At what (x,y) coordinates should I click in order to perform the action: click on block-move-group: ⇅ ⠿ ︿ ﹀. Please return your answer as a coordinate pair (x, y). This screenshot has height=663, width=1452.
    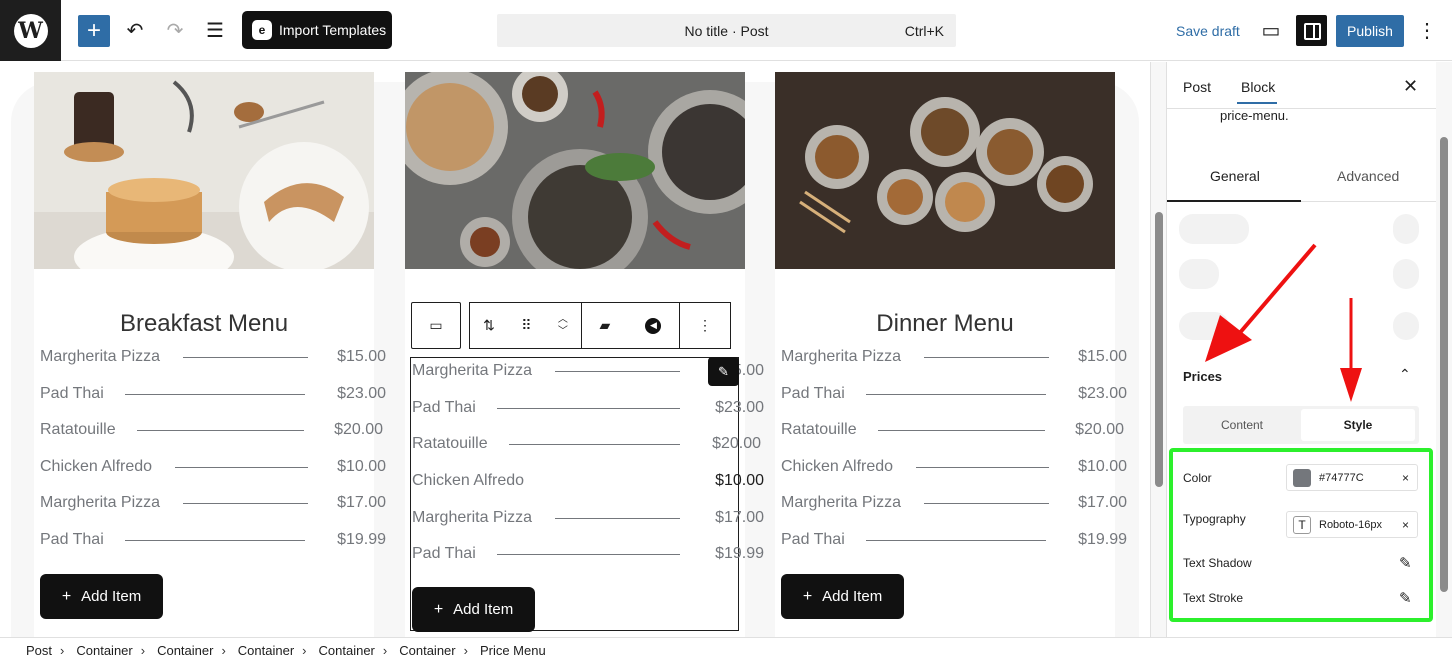
    Looking at the image, I should click on (525, 325).